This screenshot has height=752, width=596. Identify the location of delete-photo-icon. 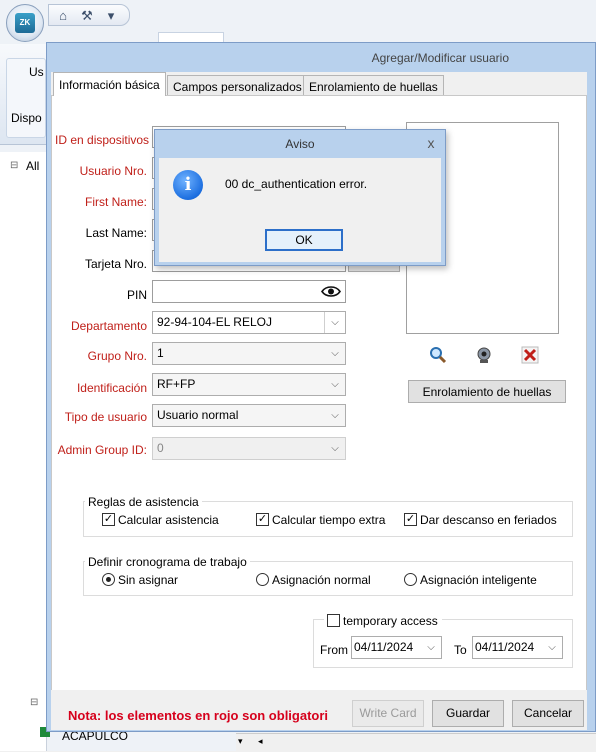
(530, 356).